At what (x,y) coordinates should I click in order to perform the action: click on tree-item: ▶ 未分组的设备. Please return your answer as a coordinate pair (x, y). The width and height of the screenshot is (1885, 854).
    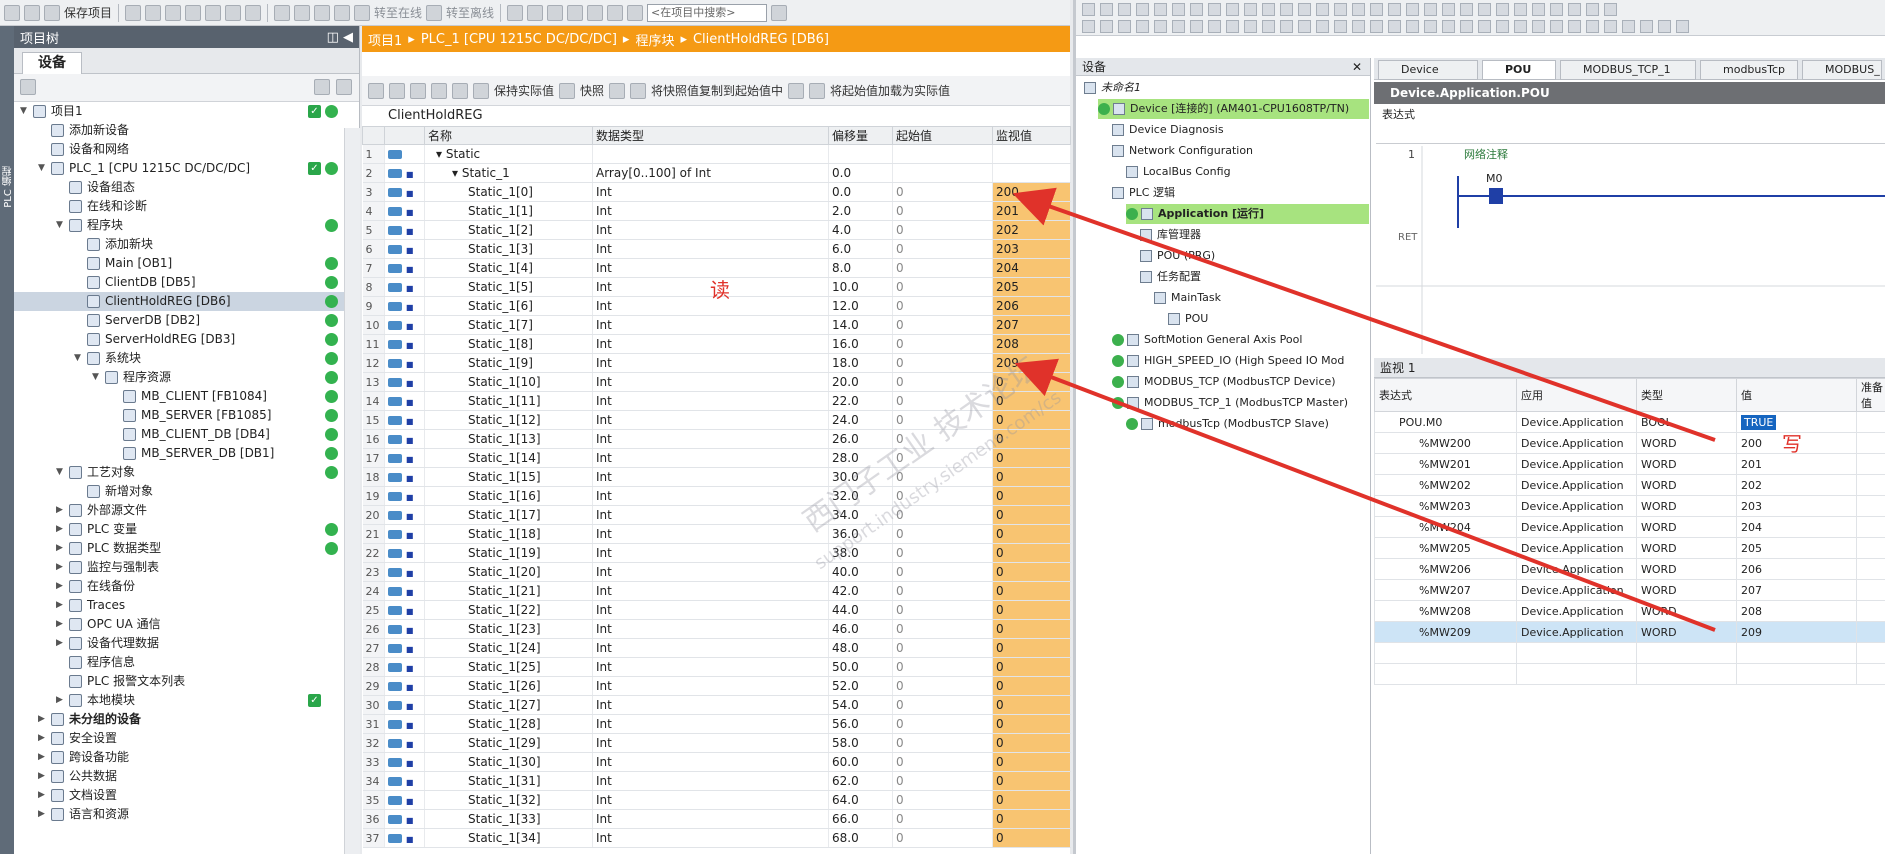
    Looking at the image, I should click on (179, 719).